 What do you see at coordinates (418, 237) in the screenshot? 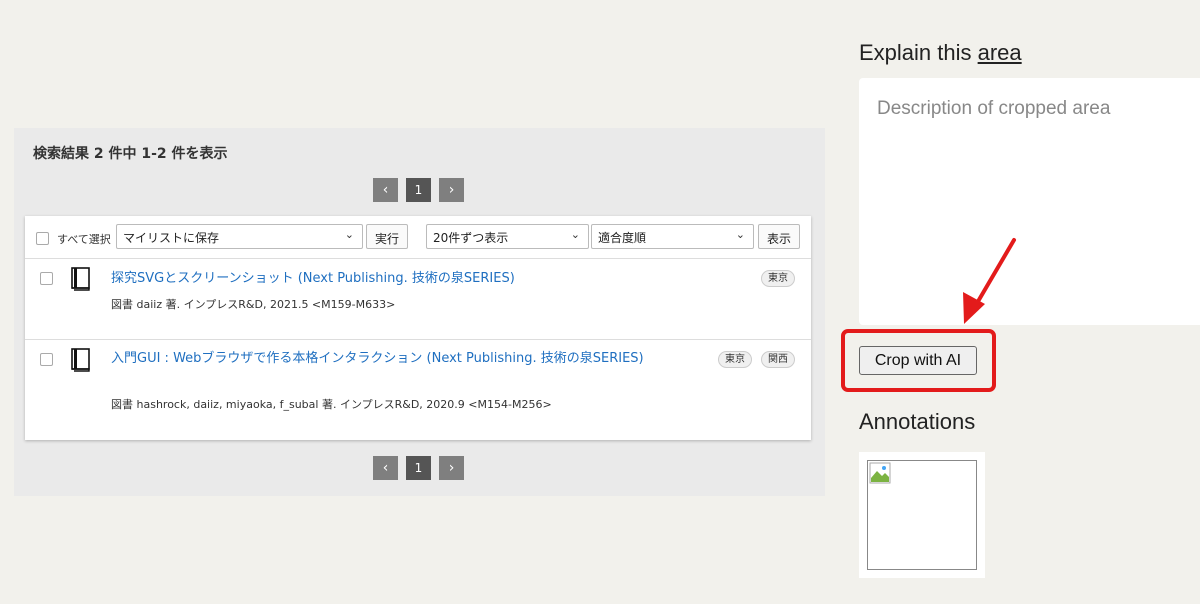
I see `results-toolbar: すべて選択 マイリストに保存 ⌄ 実行 20件ずつ表示 ⌄ 適合度順 ⌄ 表示` at bounding box center [418, 237].